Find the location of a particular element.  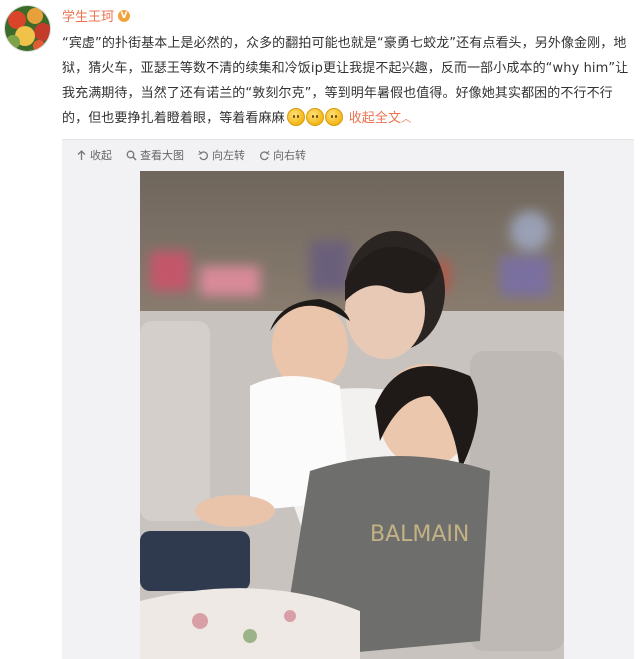

rotate-right-icon is located at coordinates (264, 155).